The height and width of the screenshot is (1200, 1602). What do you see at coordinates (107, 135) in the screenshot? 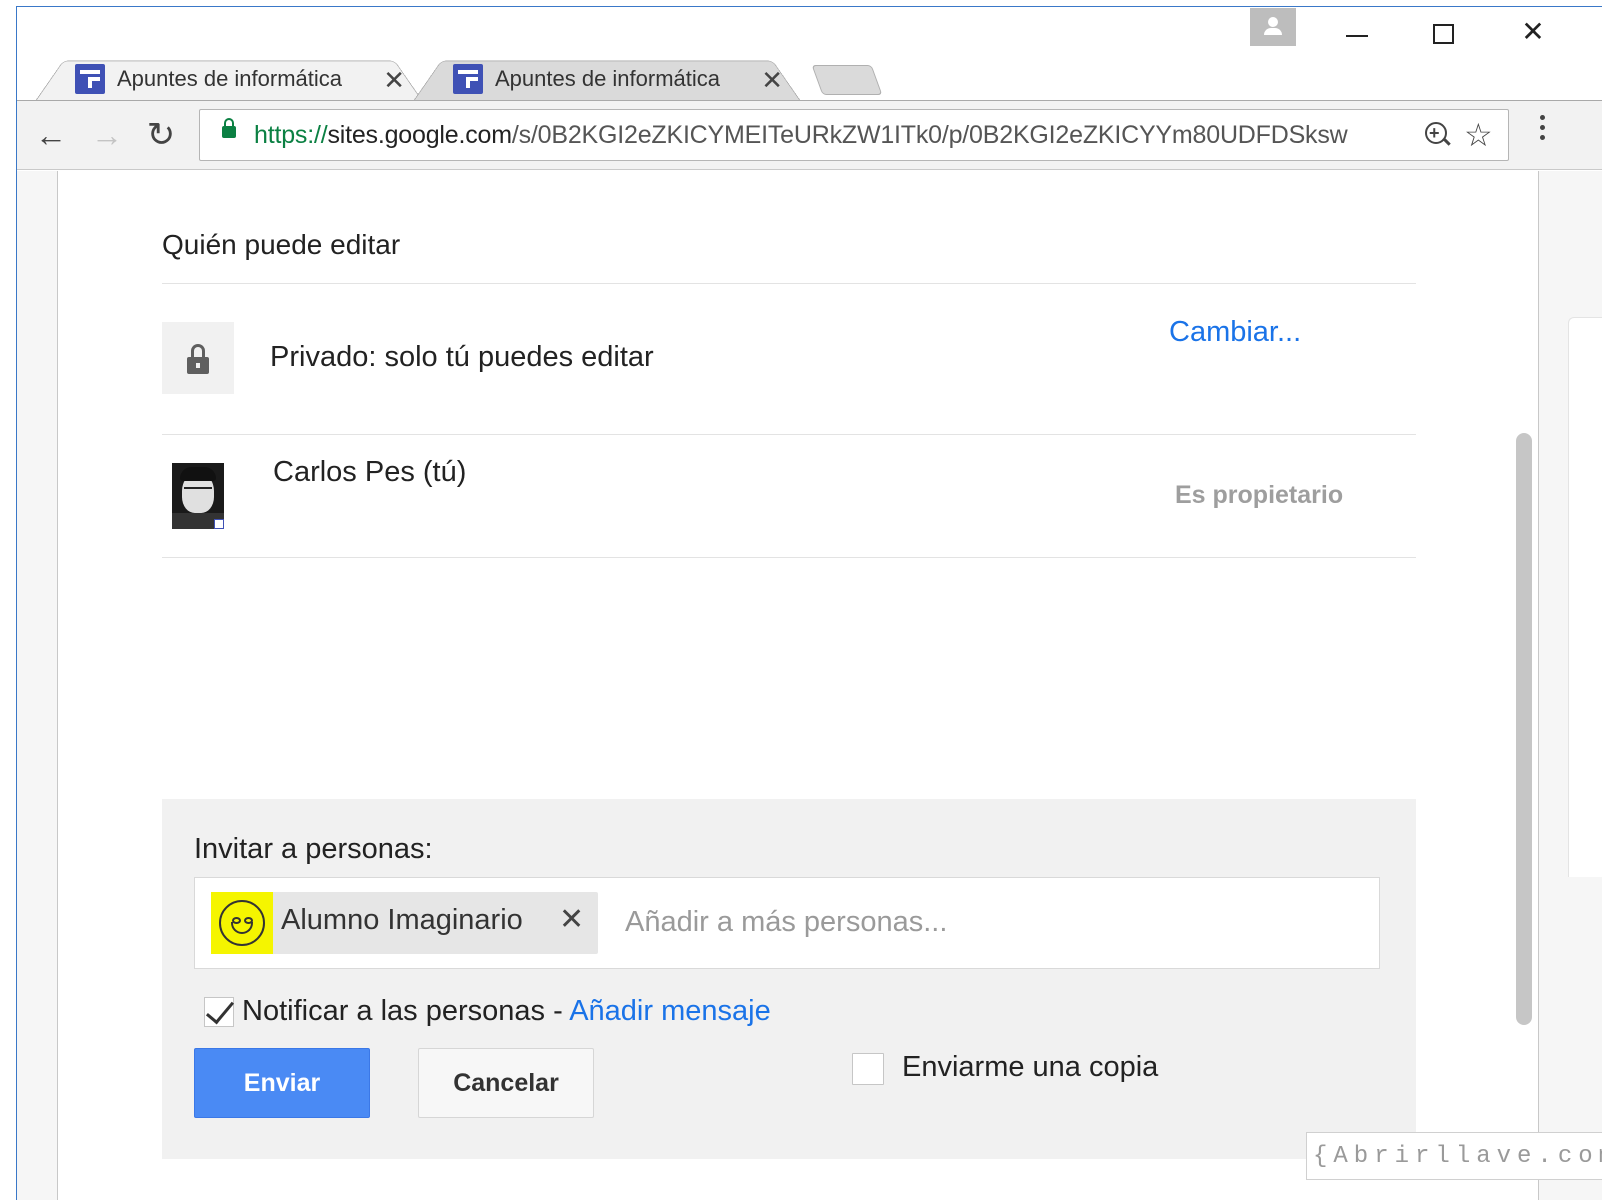
I see `forward-icon: →` at bounding box center [107, 135].